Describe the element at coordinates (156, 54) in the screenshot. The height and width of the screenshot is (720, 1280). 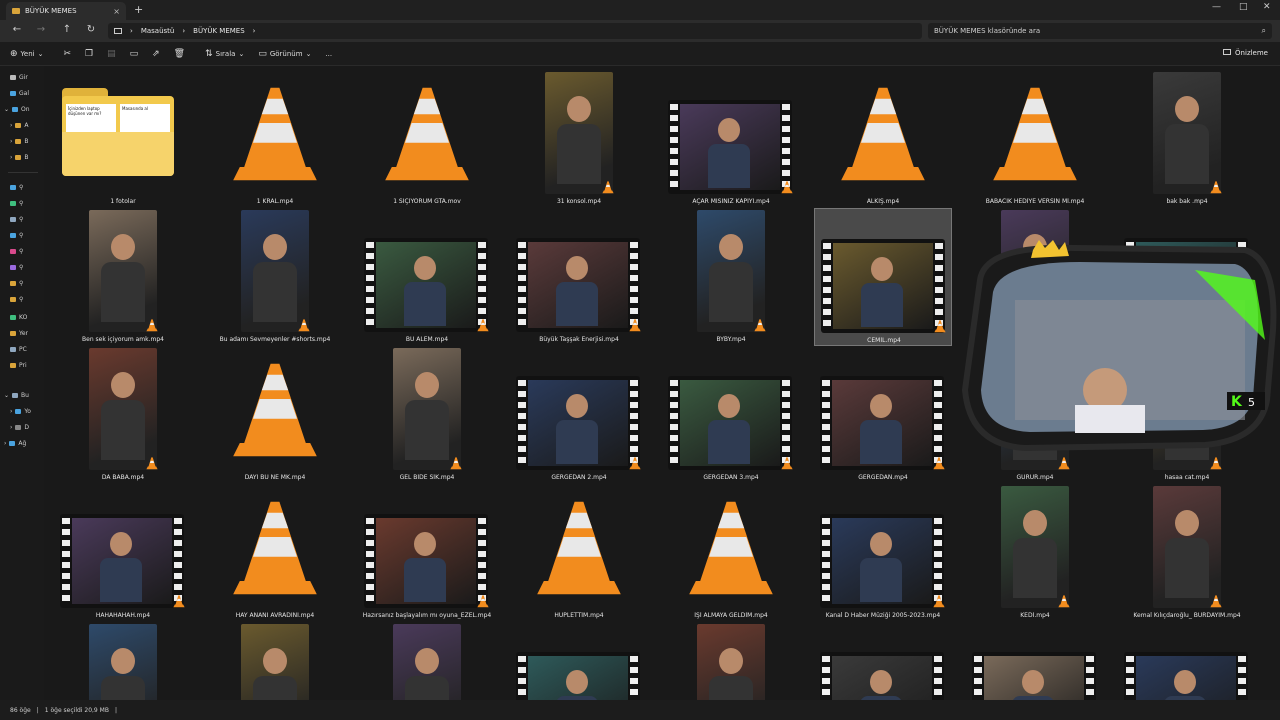
I see `share-icon: ⇗` at that location.